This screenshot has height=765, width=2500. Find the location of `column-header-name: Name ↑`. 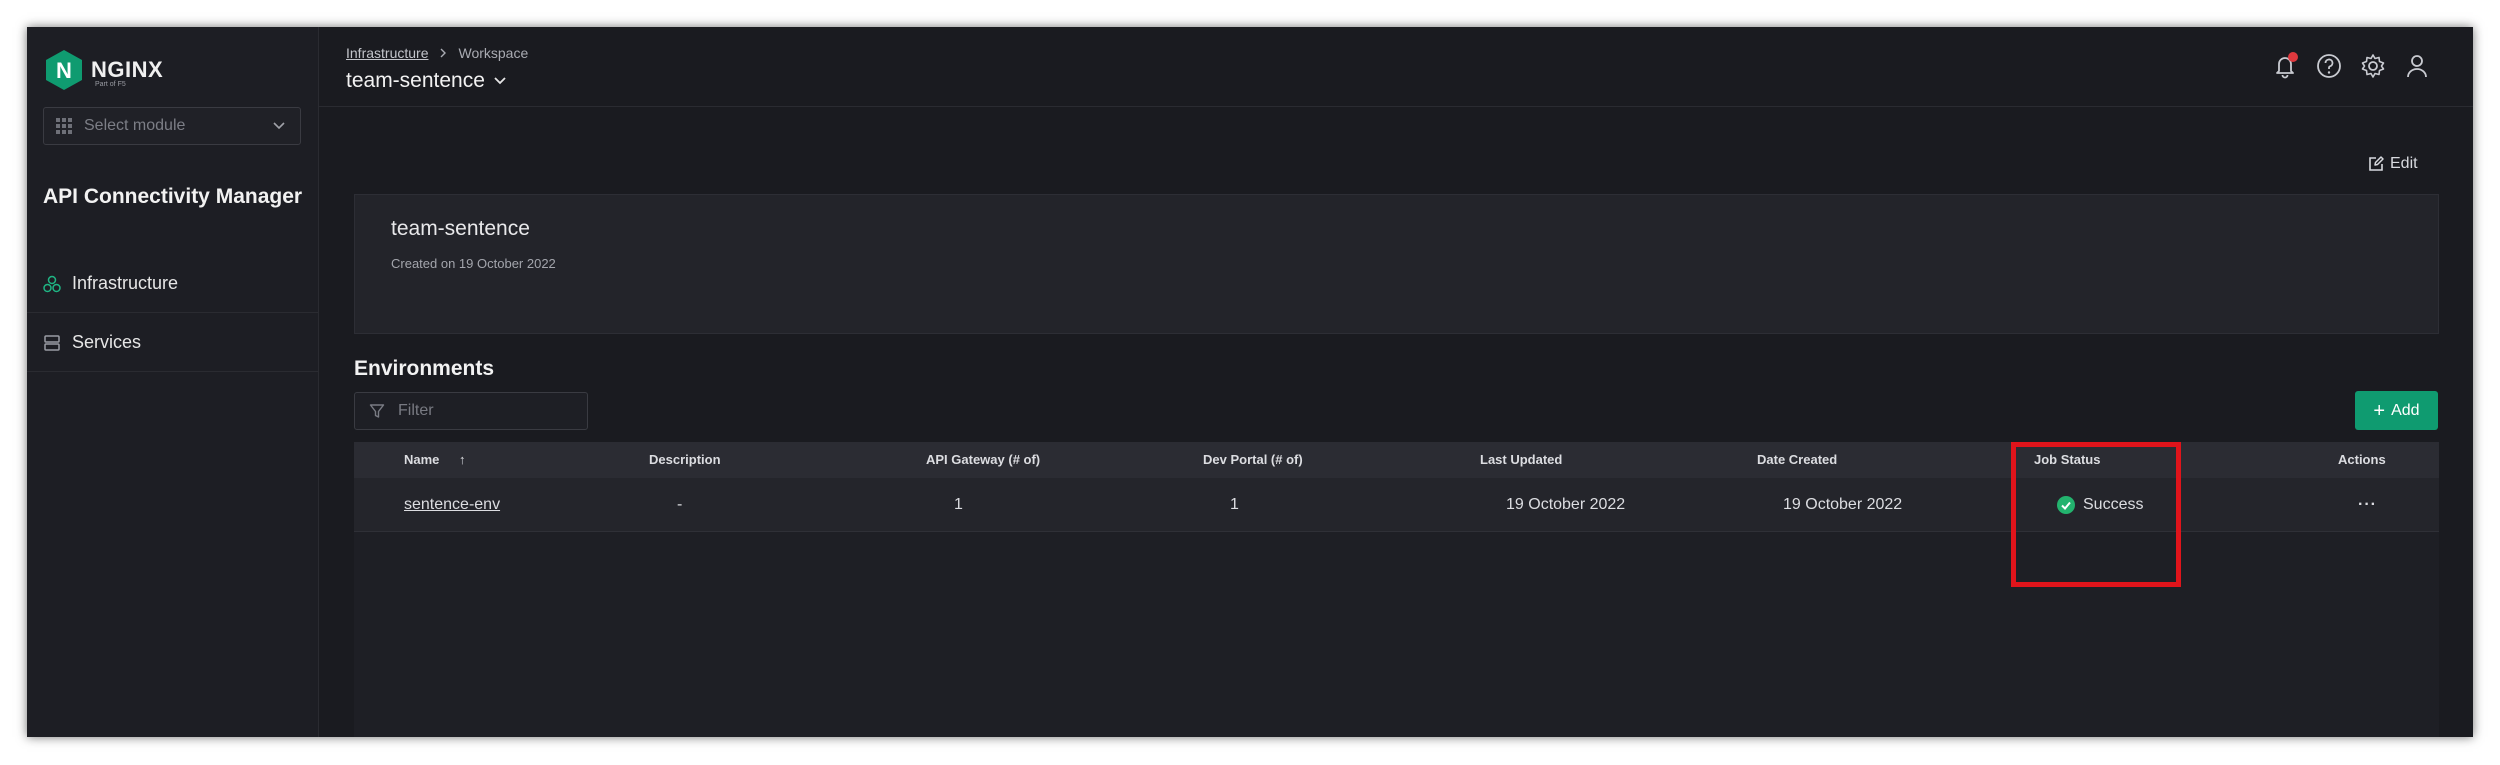

column-header-name: Name ↑ is located at coordinates (435, 460).